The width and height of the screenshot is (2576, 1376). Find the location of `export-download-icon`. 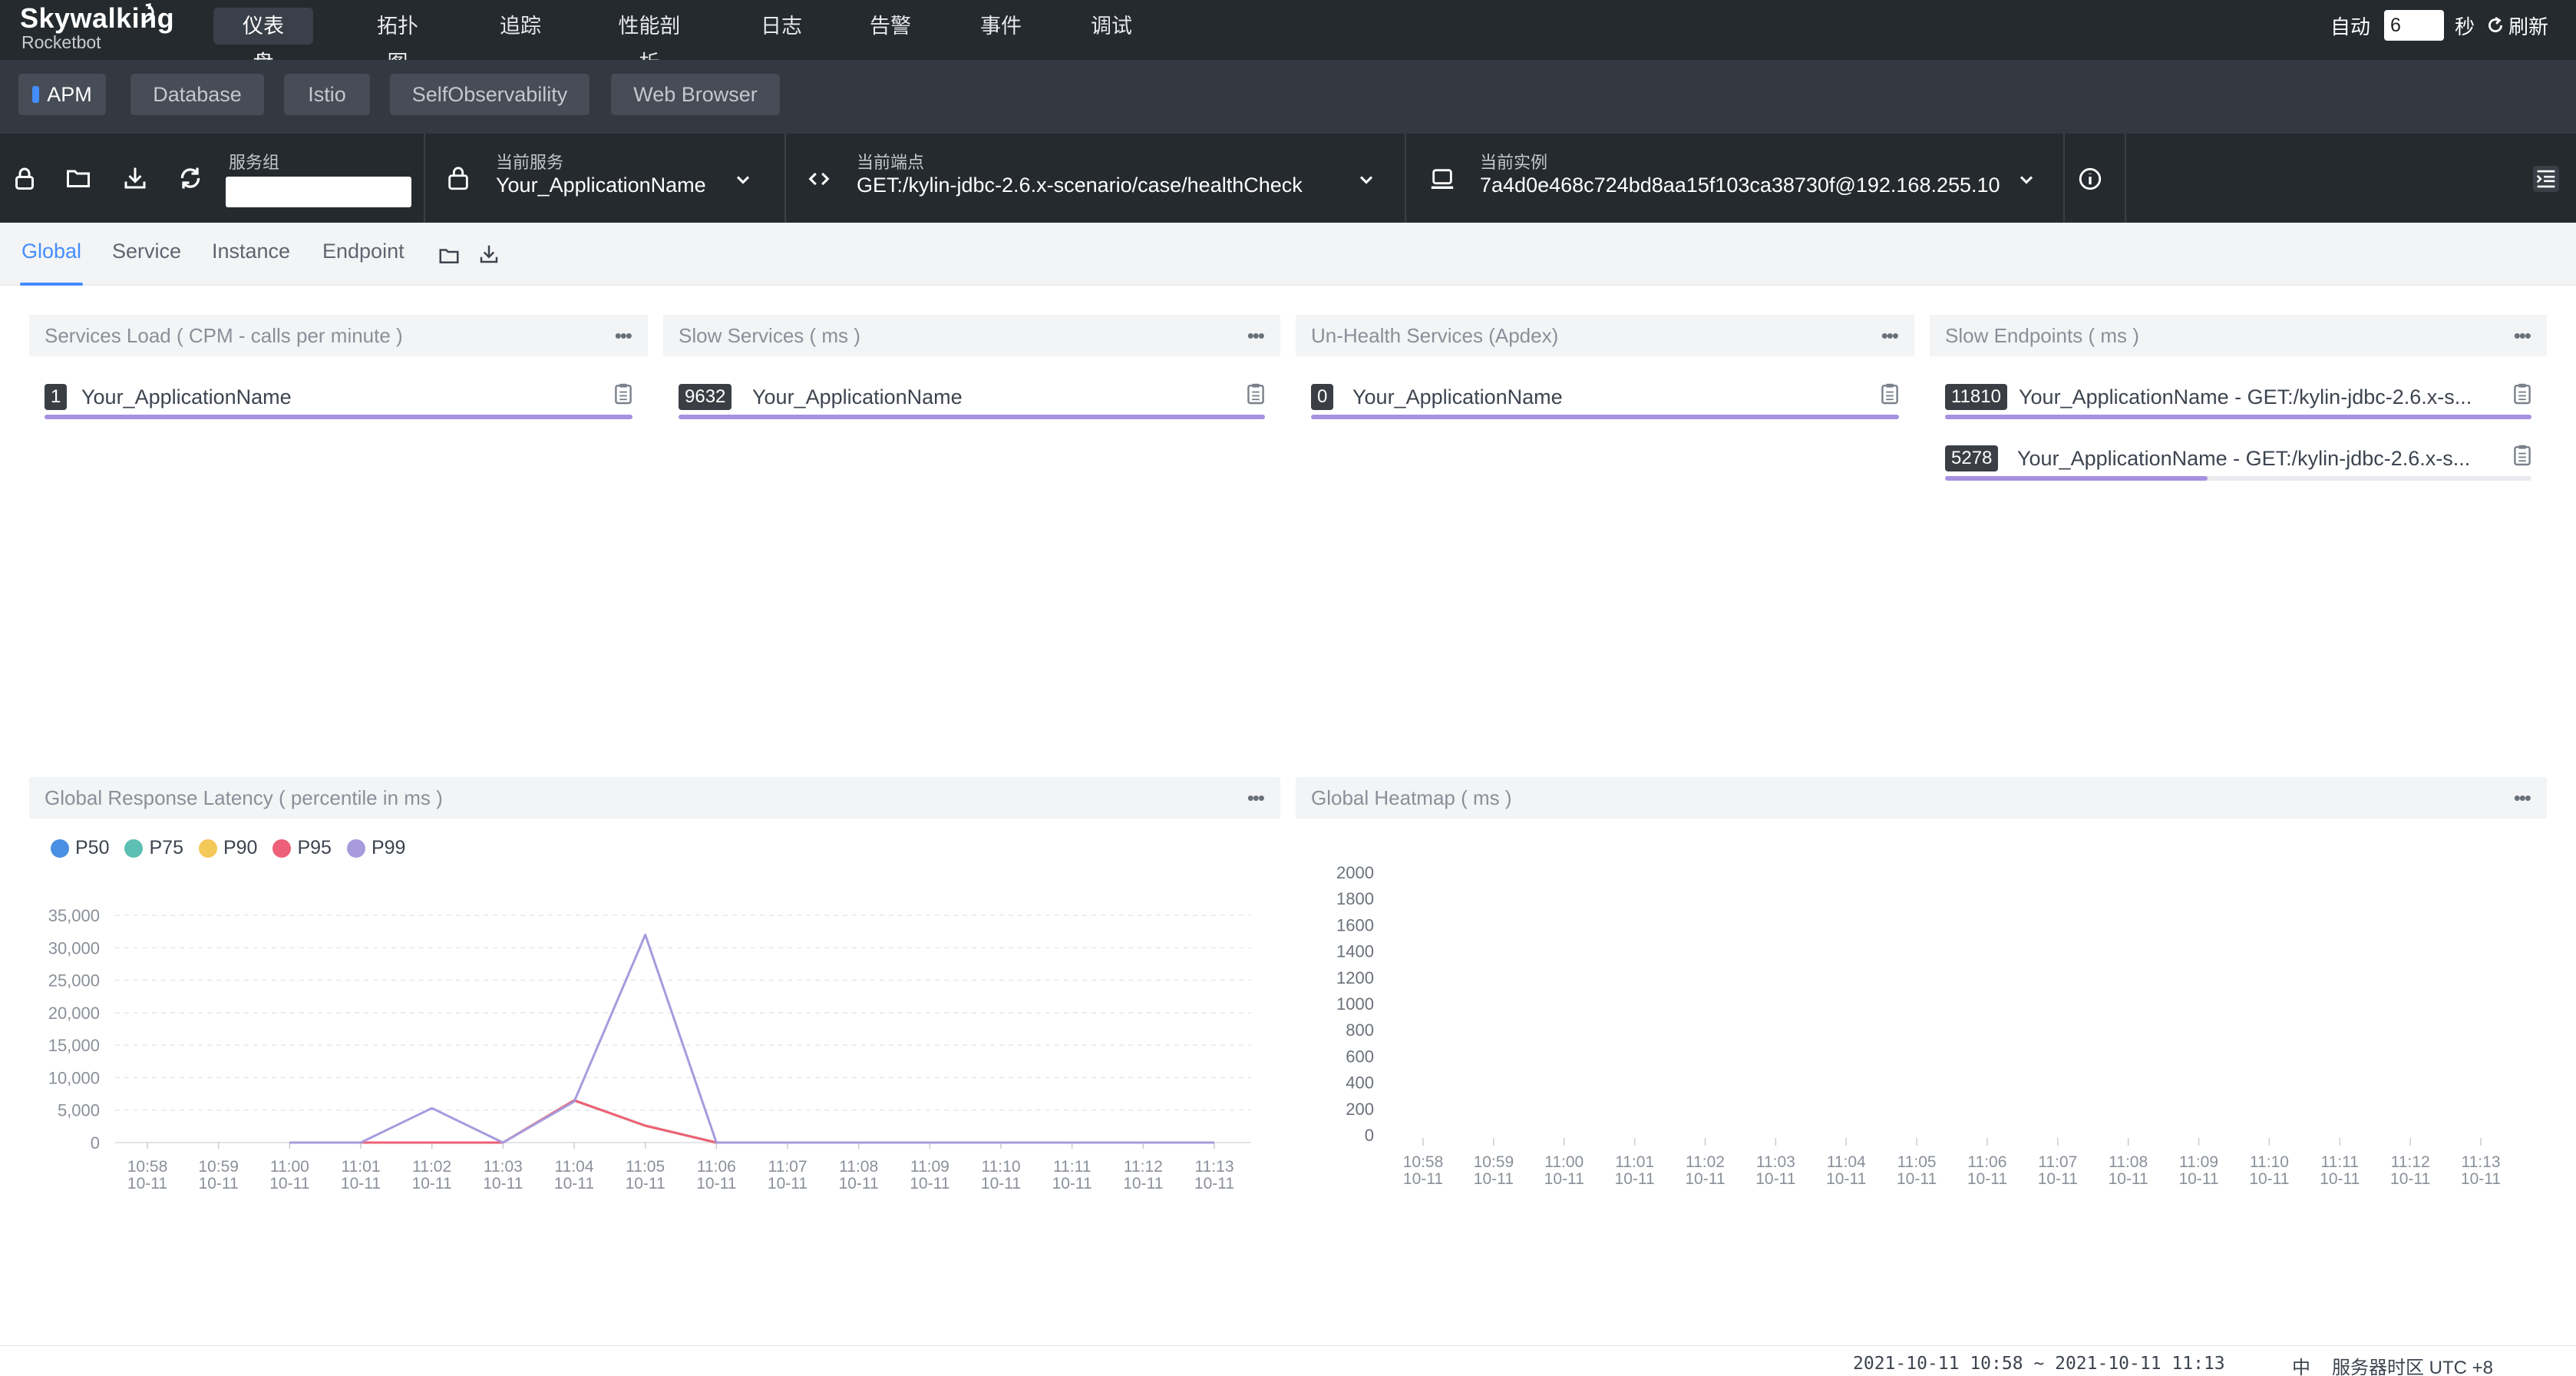

export-download-icon is located at coordinates (489, 255).